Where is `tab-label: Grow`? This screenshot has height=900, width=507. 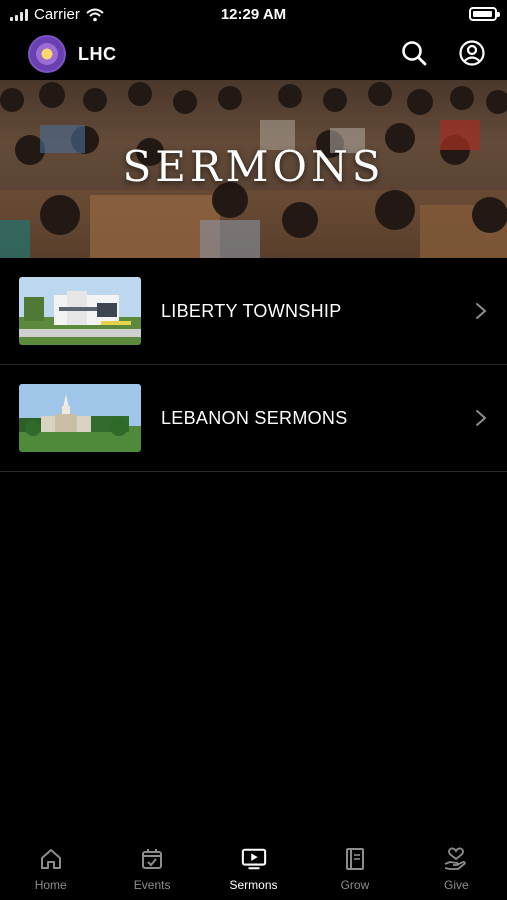
tab-label: Grow is located at coordinates (355, 885).